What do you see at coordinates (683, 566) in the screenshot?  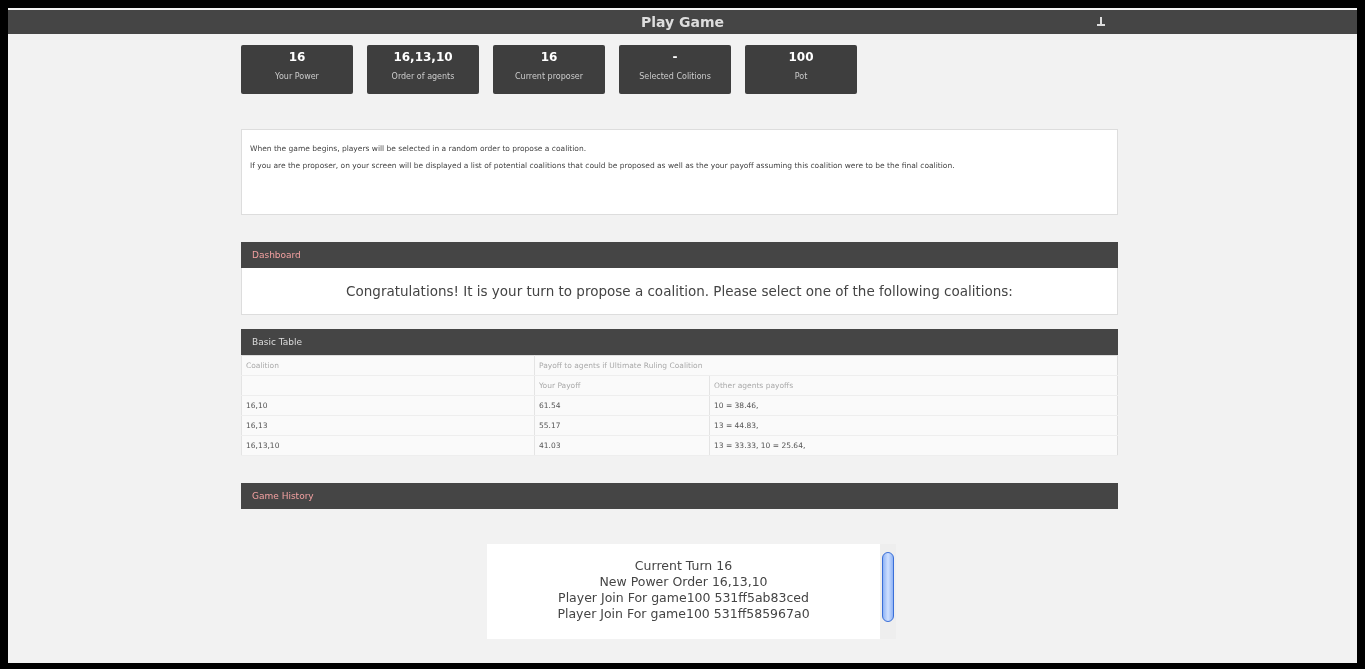 I see `log-line: Current Turn 16` at bounding box center [683, 566].